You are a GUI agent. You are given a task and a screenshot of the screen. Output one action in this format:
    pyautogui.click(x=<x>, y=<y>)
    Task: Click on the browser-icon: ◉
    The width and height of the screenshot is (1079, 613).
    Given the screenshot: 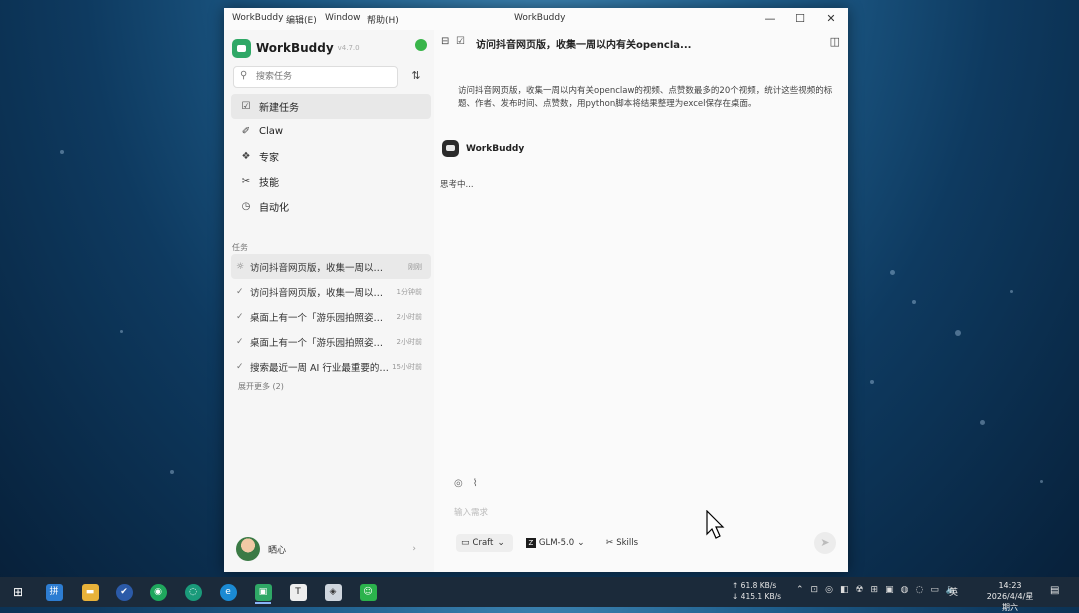 What is the action you would take?
    pyautogui.click(x=158, y=592)
    